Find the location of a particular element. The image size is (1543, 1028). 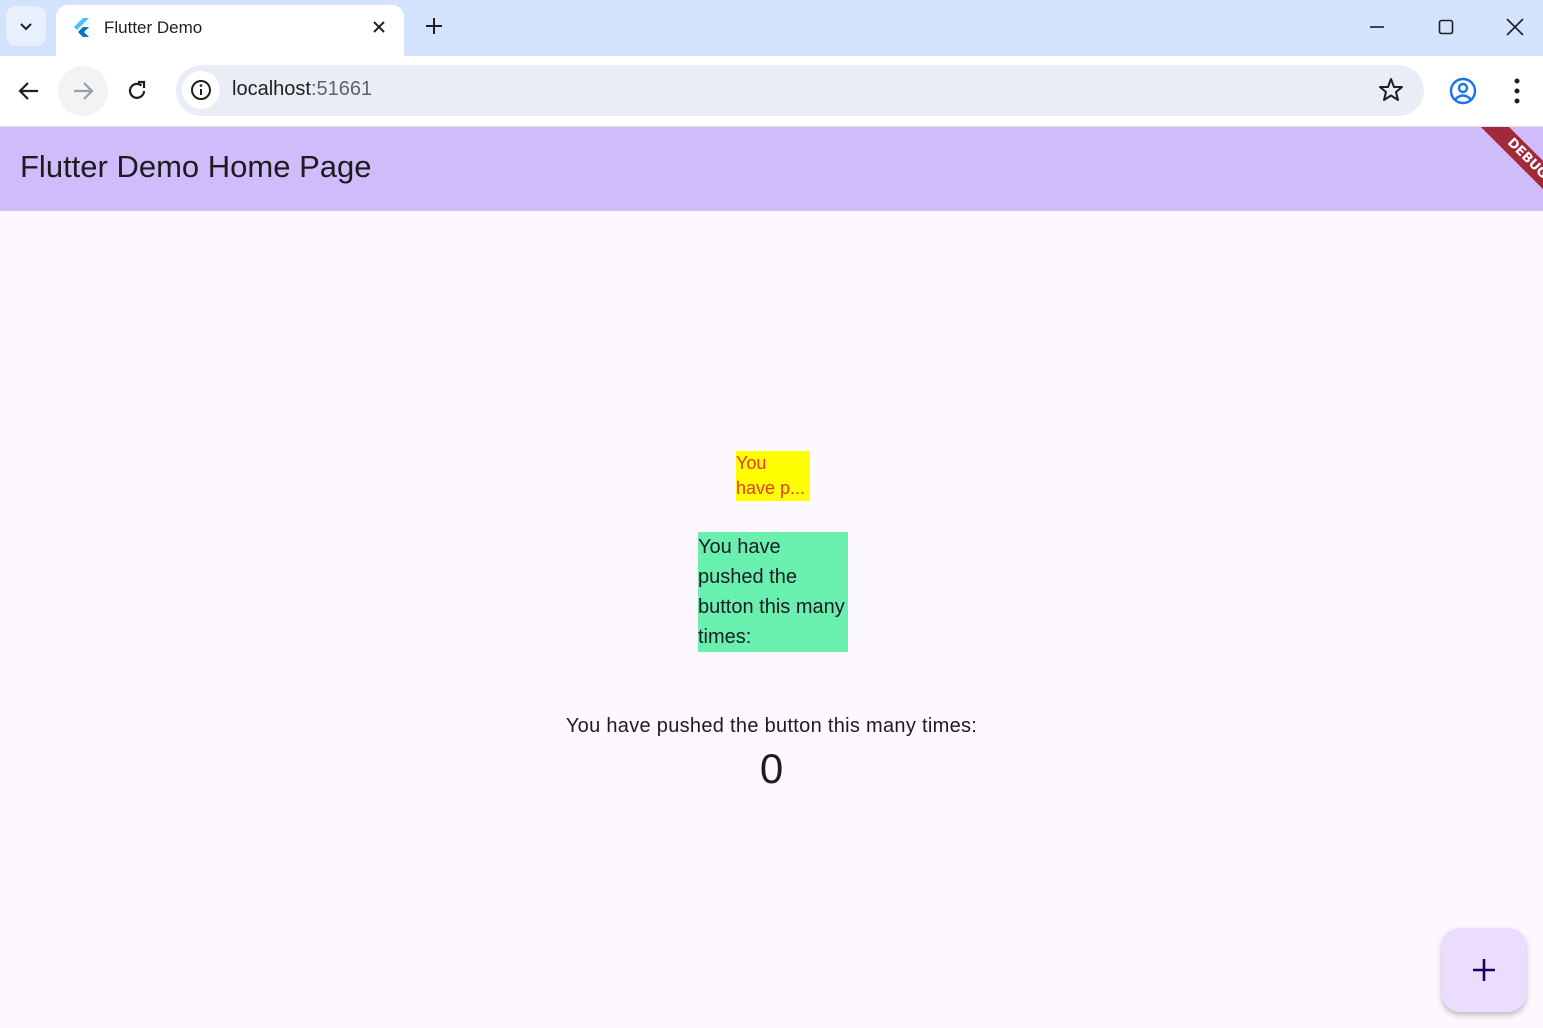

browser-toolbar: localhost:51661 is located at coordinates (771, 91).